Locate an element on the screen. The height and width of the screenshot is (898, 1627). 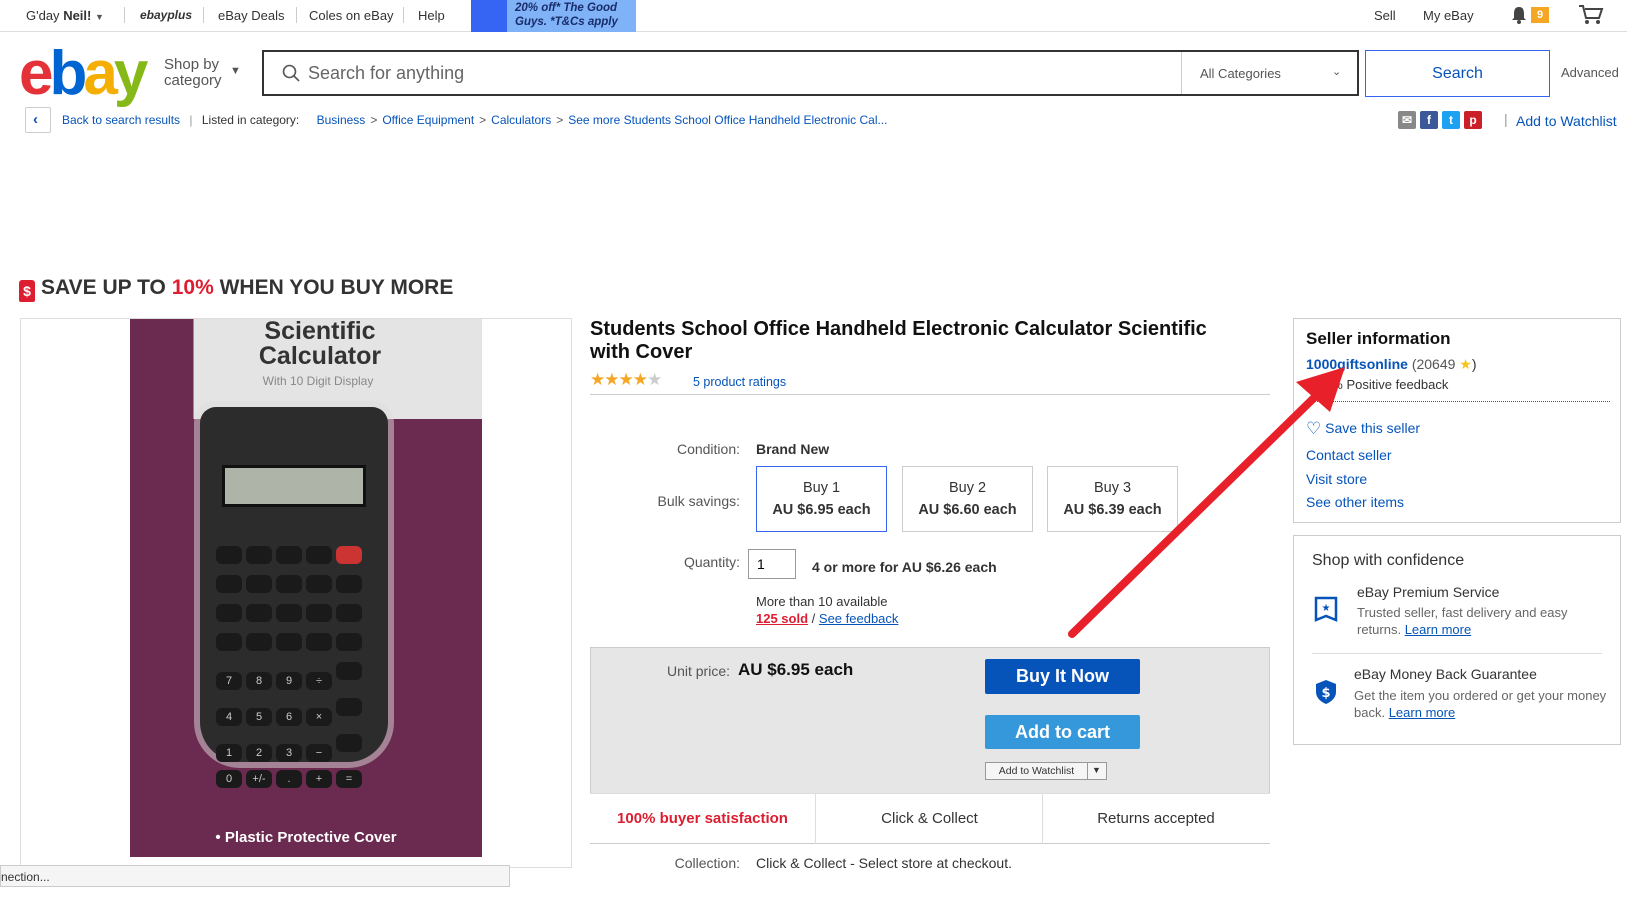
bulk-option-buy-1: Buy 1 AU $6.95 each is located at coordinates (821, 499).